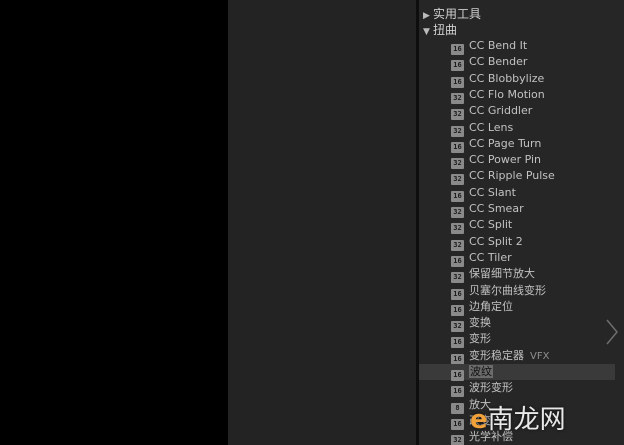 The width and height of the screenshot is (624, 445). Describe the element at coordinates (533, 209) in the screenshot. I see `effect-item: 32 CC Smear` at that location.